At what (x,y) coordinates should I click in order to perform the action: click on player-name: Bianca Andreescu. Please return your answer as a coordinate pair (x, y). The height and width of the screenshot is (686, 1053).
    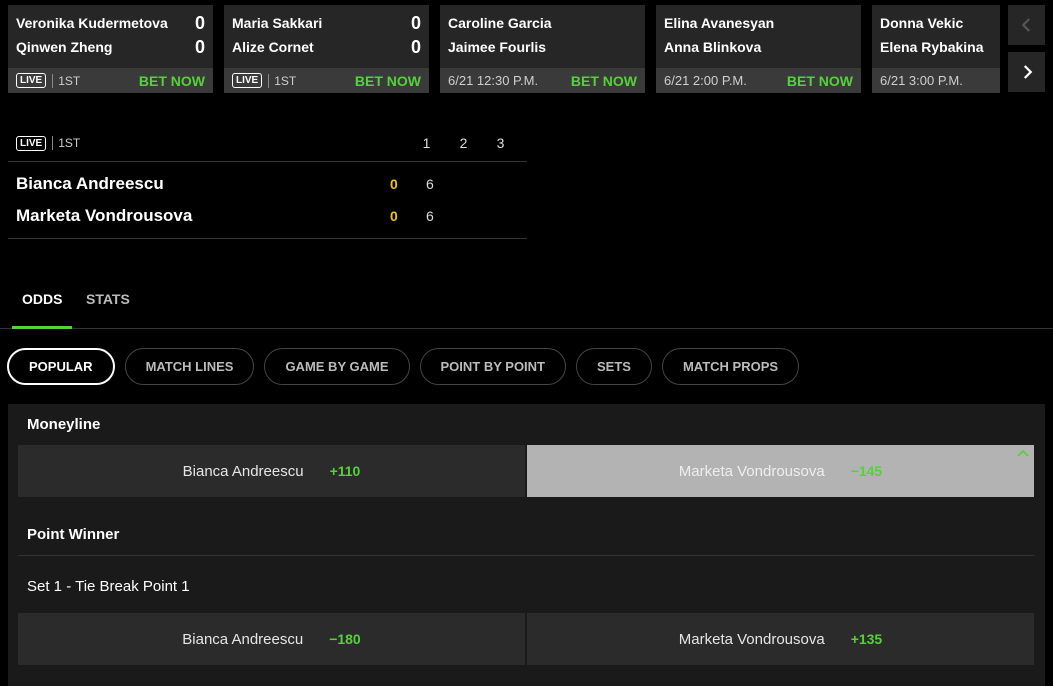
    Looking at the image, I should click on (90, 183).